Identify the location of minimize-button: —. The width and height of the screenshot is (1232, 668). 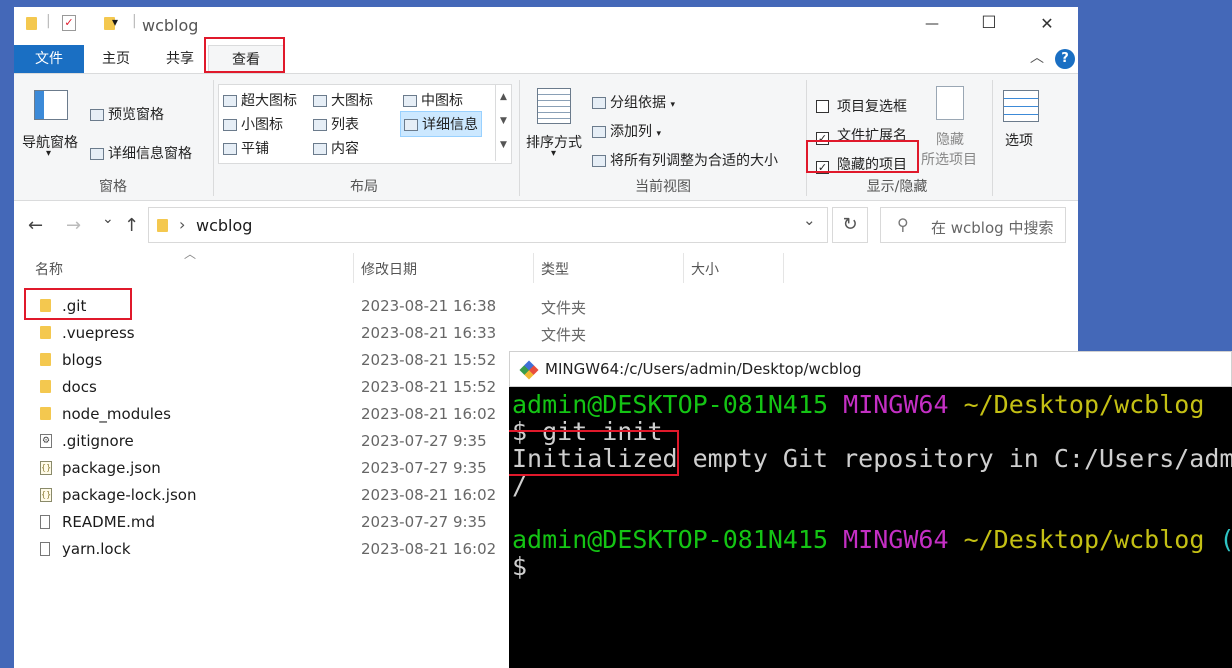
(932, 24).